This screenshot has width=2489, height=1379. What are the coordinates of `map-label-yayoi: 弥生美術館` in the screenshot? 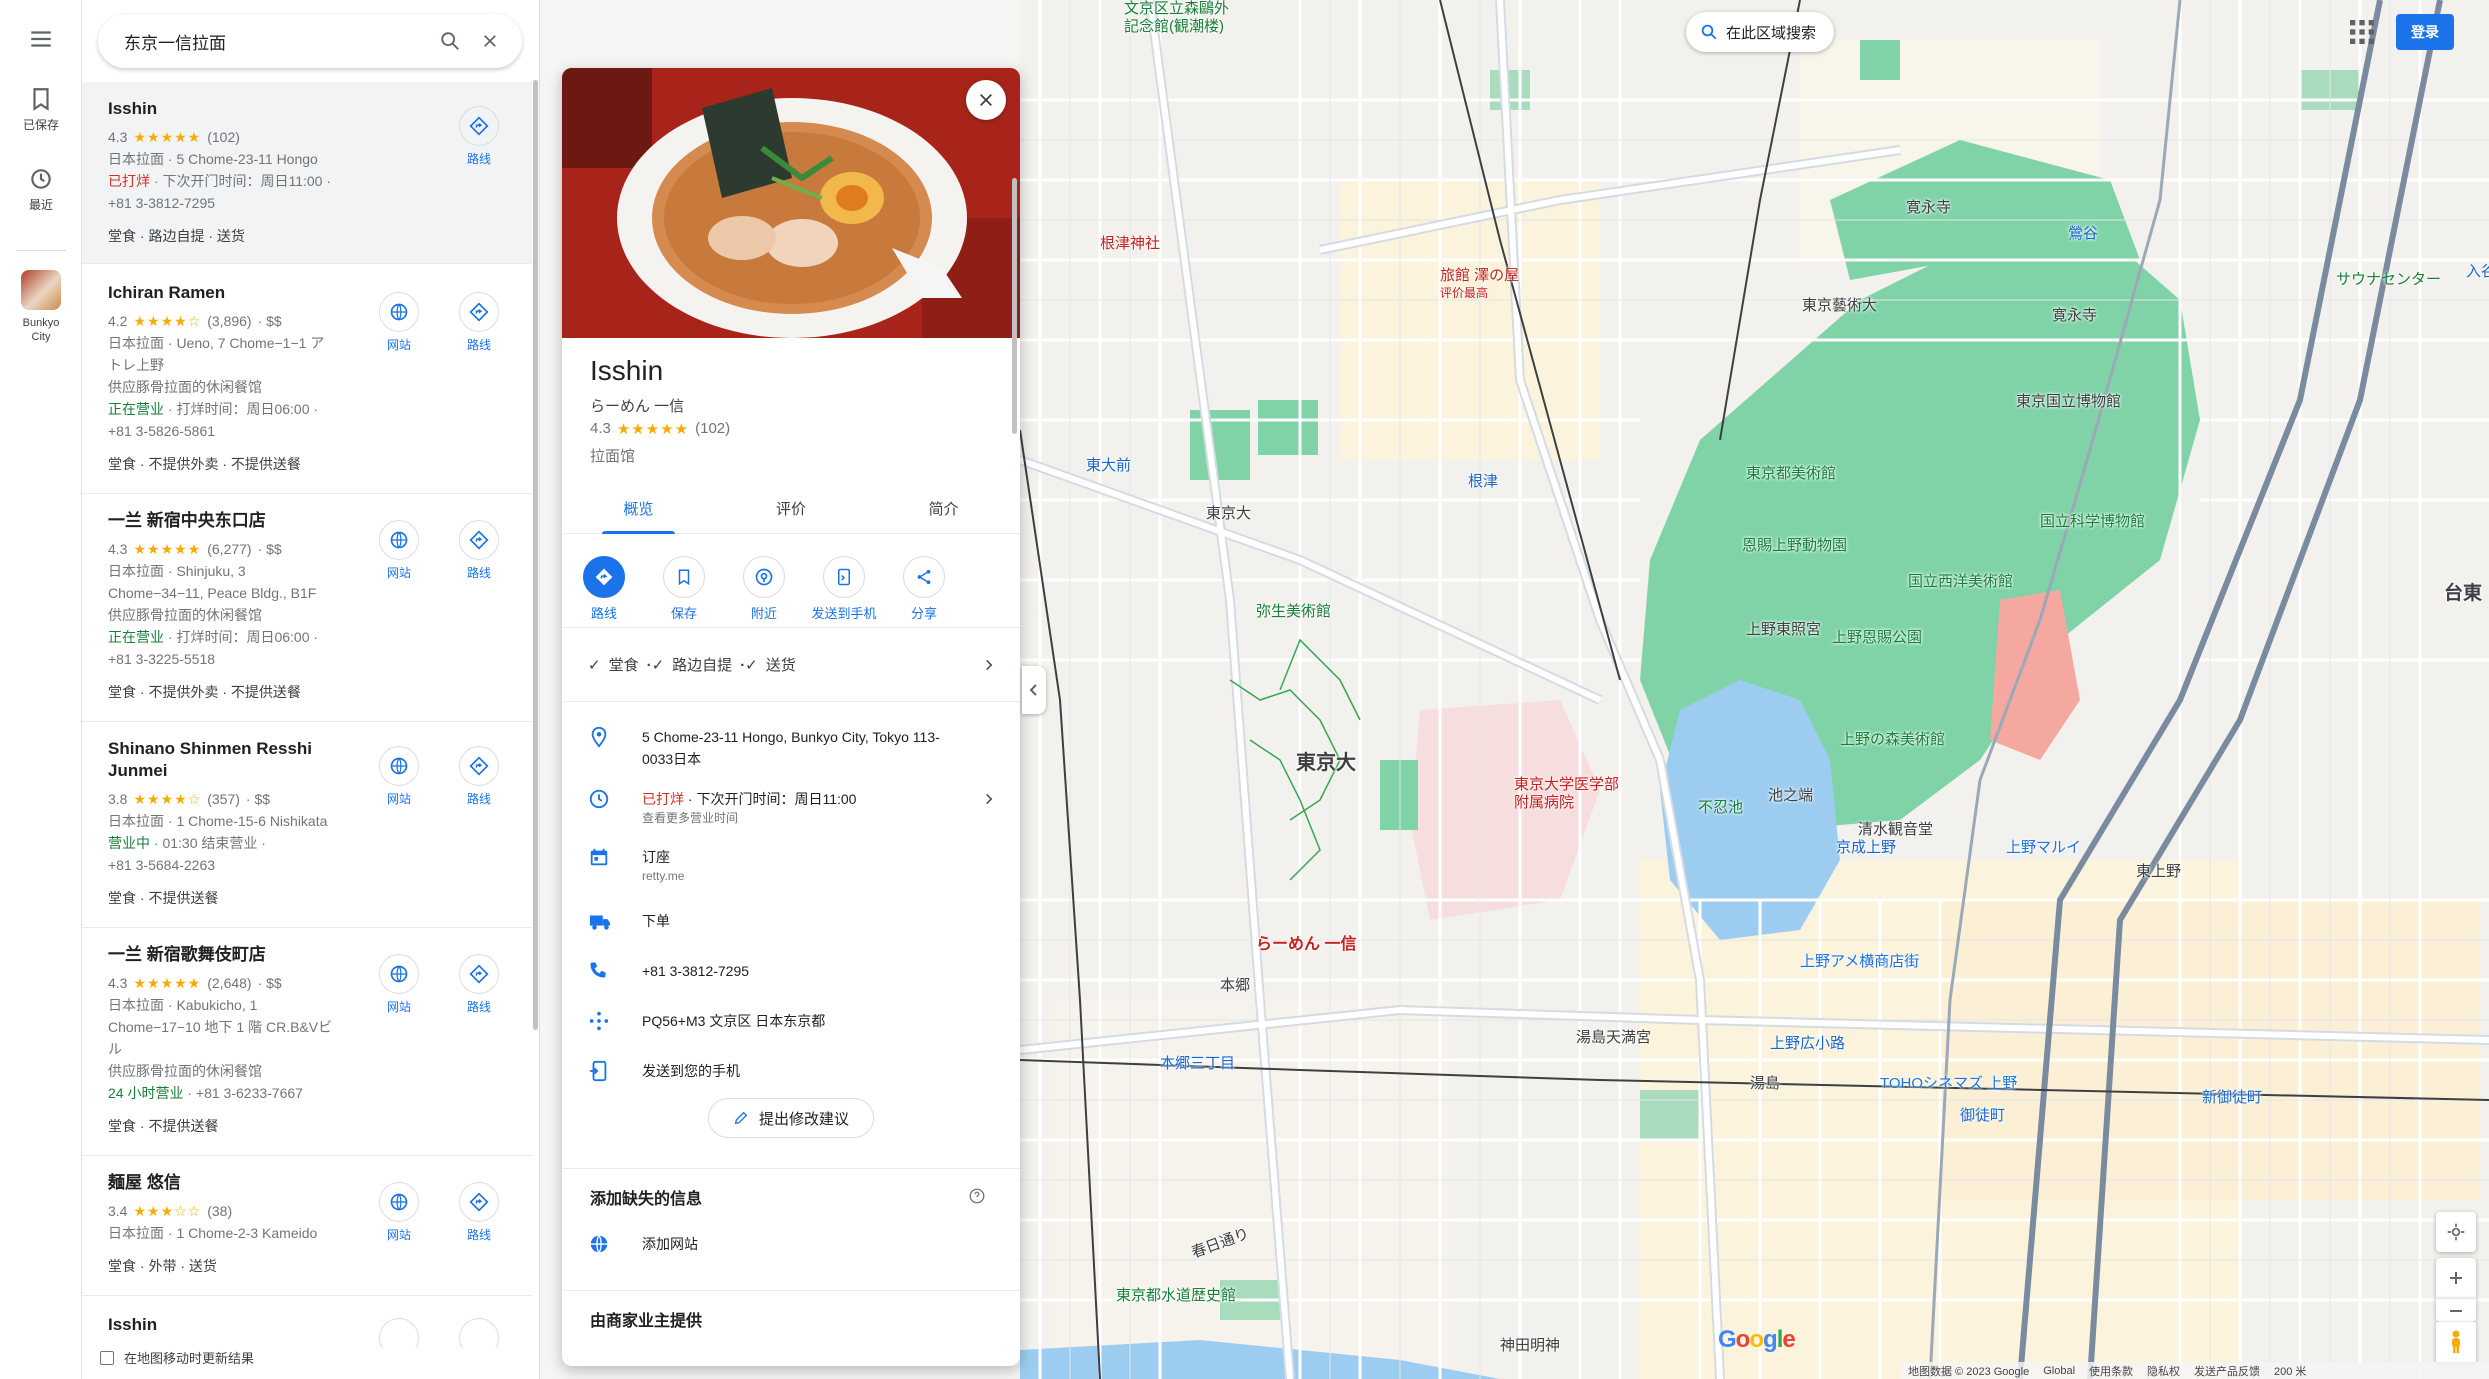 It's located at (1293, 610).